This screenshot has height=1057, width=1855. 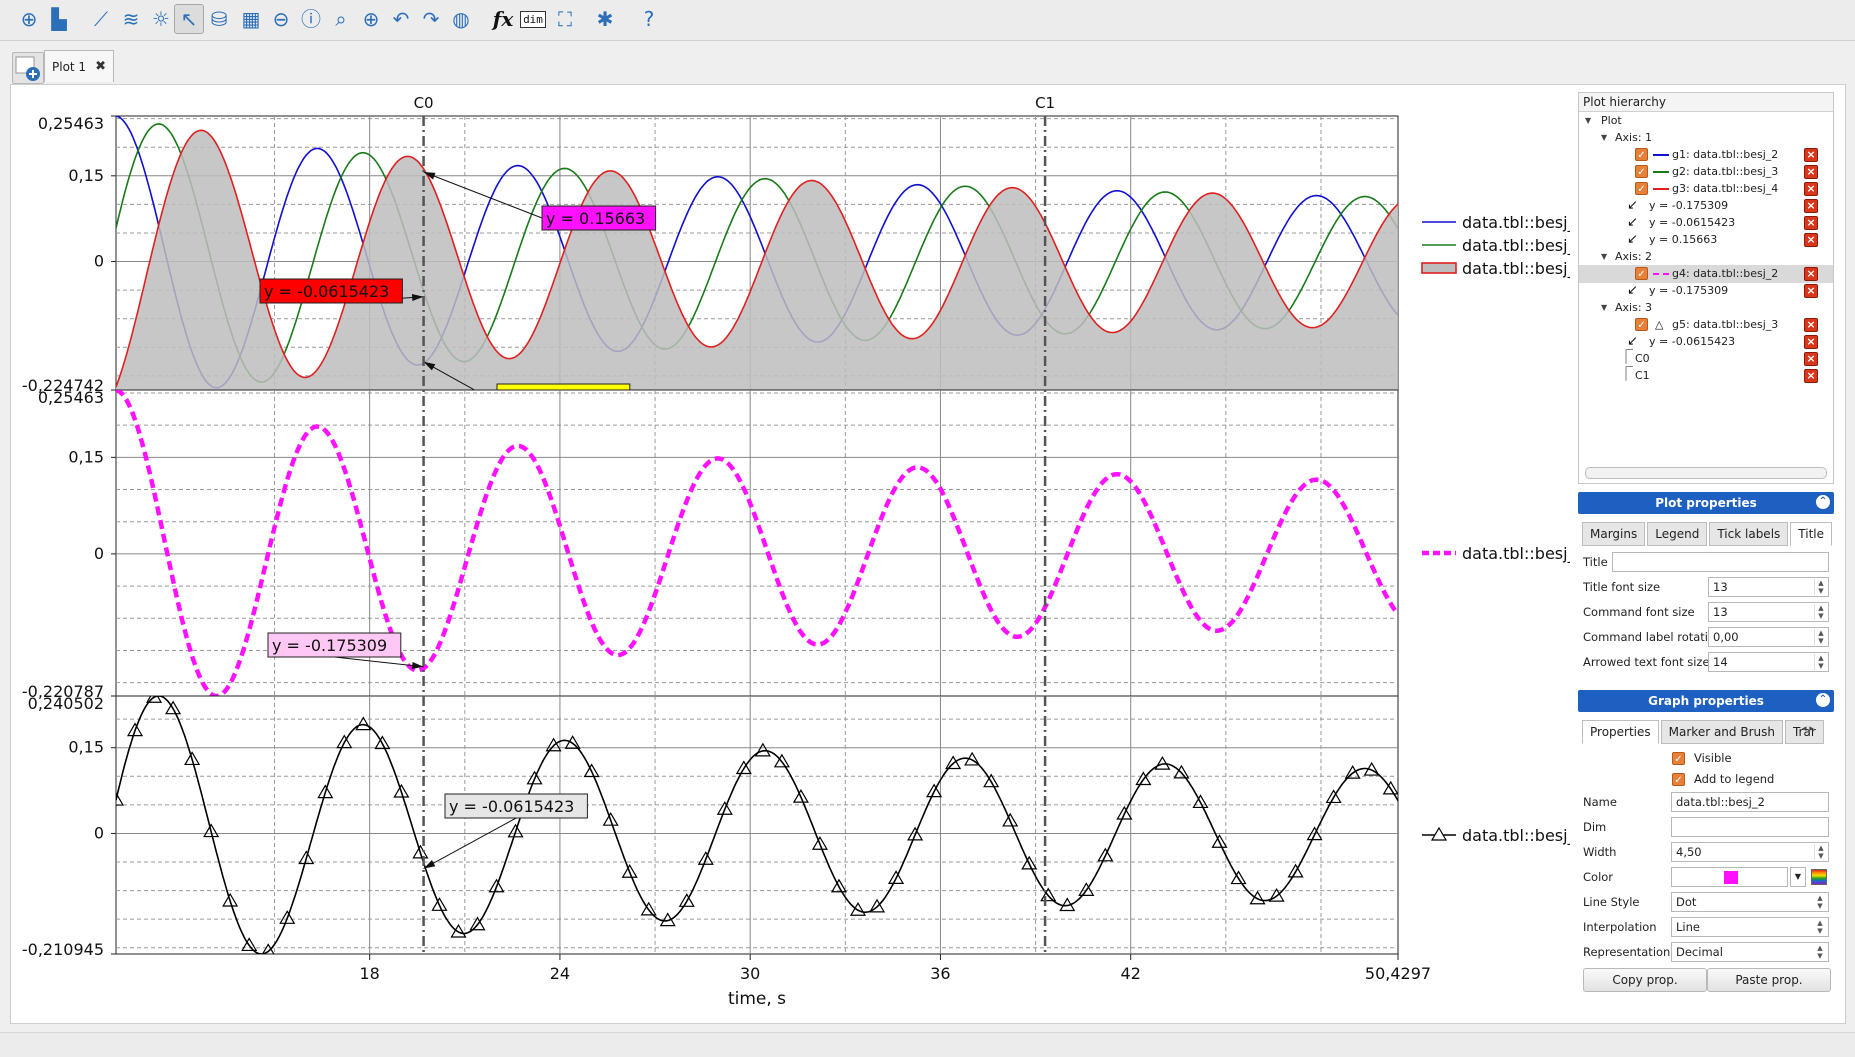 I want to click on table-button: ▦, so click(x=251, y=19).